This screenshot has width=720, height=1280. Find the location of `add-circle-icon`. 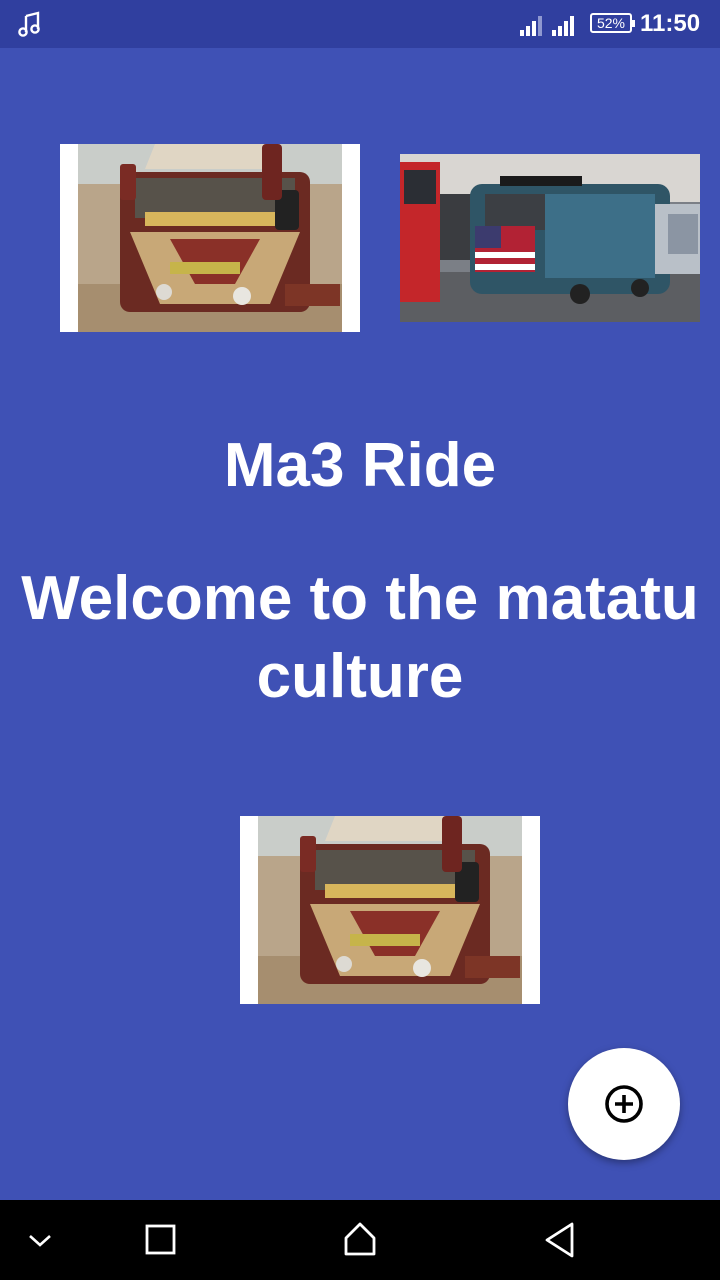

add-circle-icon is located at coordinates (624, 1104).